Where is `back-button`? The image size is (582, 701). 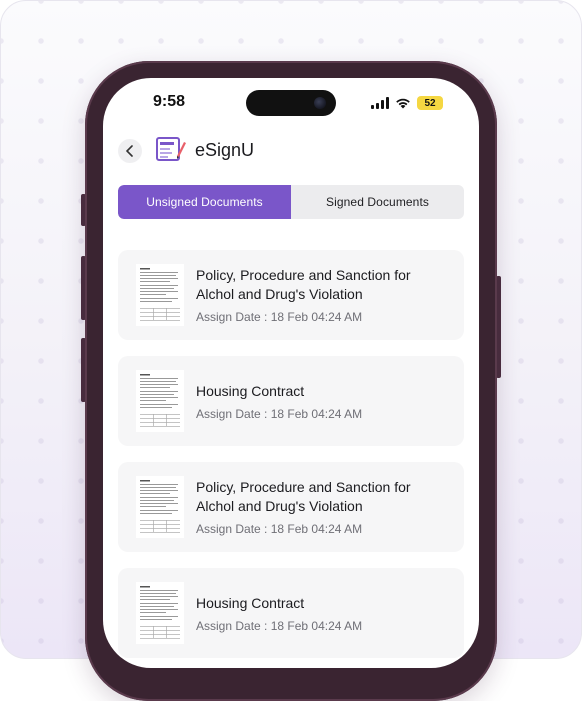
back-button is located at coordinates (130, 151).